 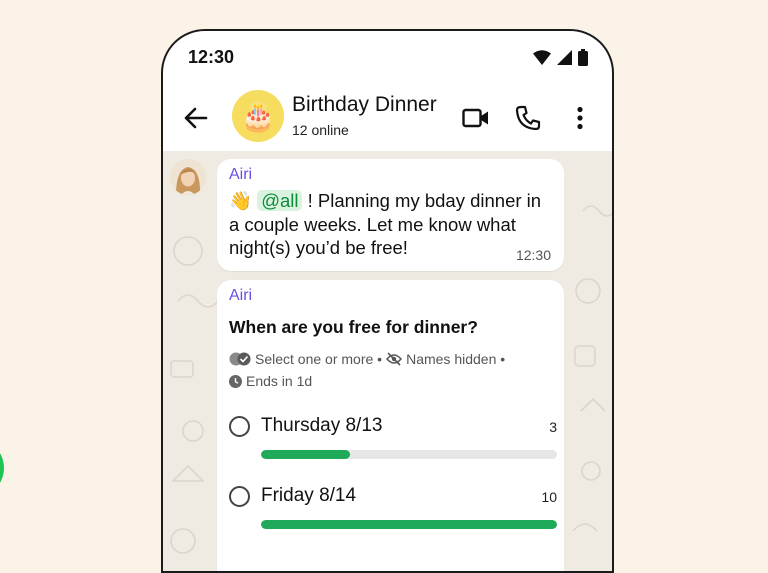 I want to click on eye-off-icon, so click(x=394, y=359).